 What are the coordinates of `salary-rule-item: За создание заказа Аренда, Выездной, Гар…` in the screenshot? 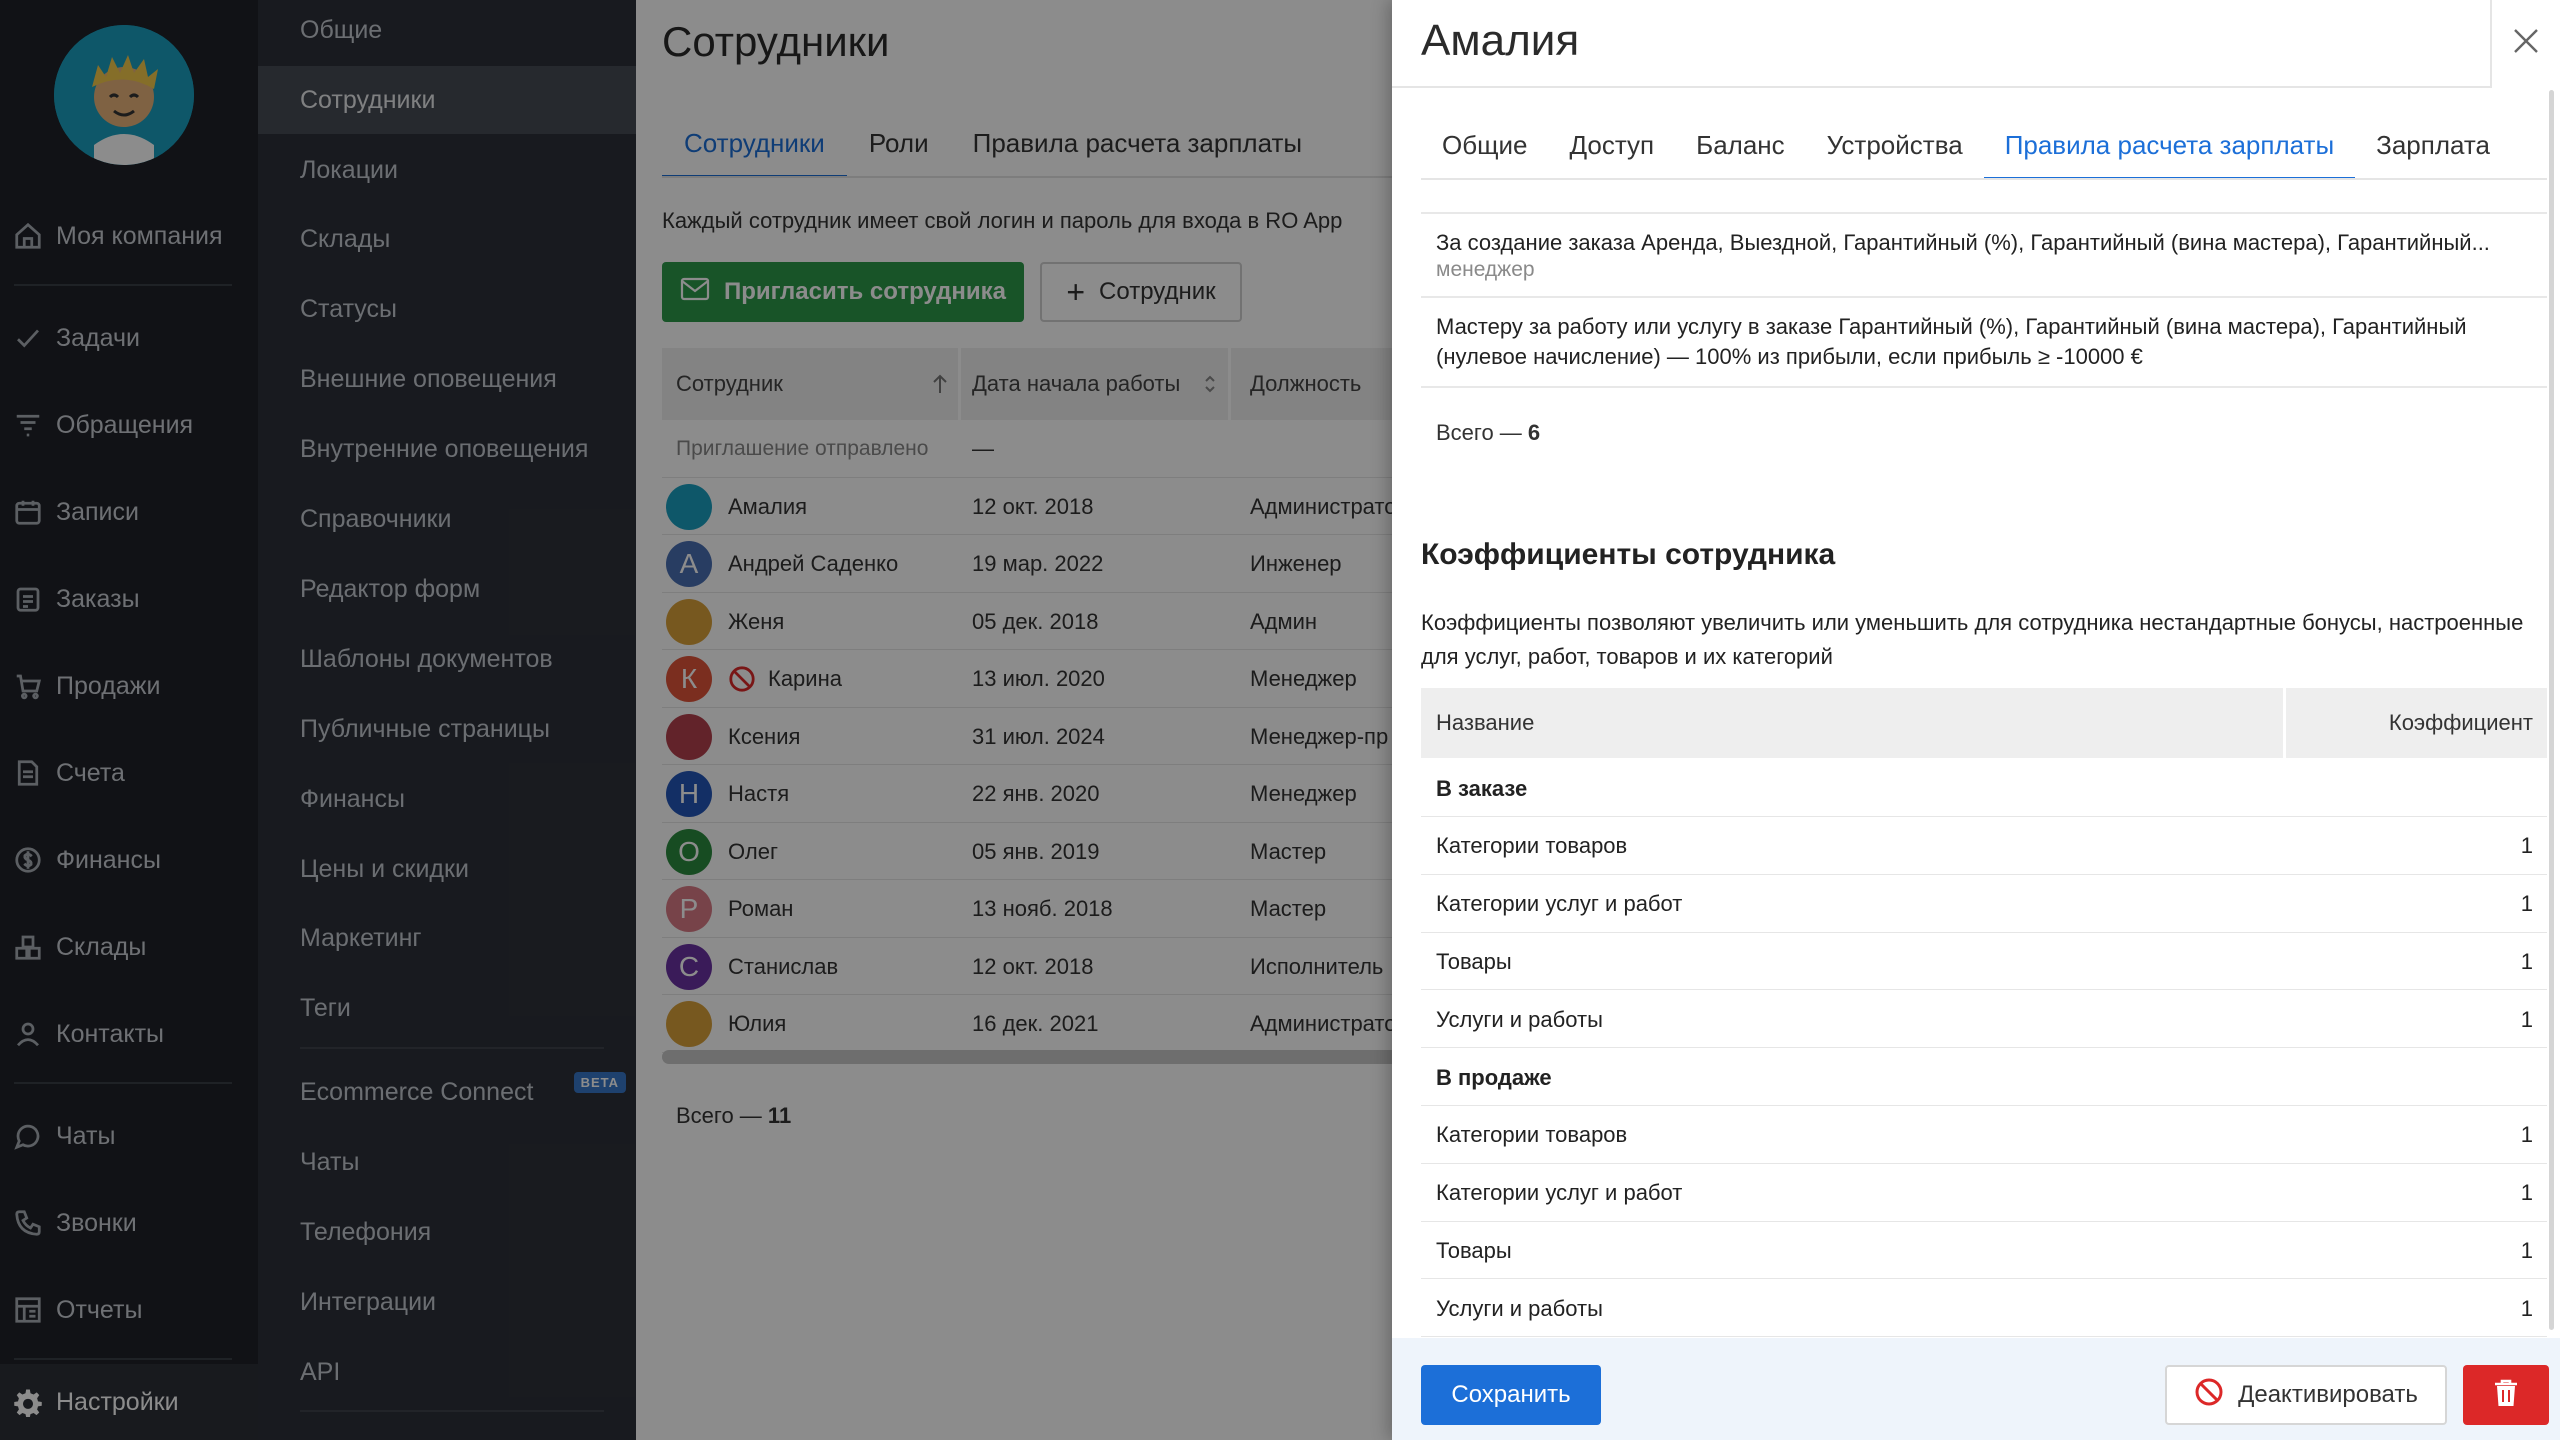 It's located at (1984, 255).